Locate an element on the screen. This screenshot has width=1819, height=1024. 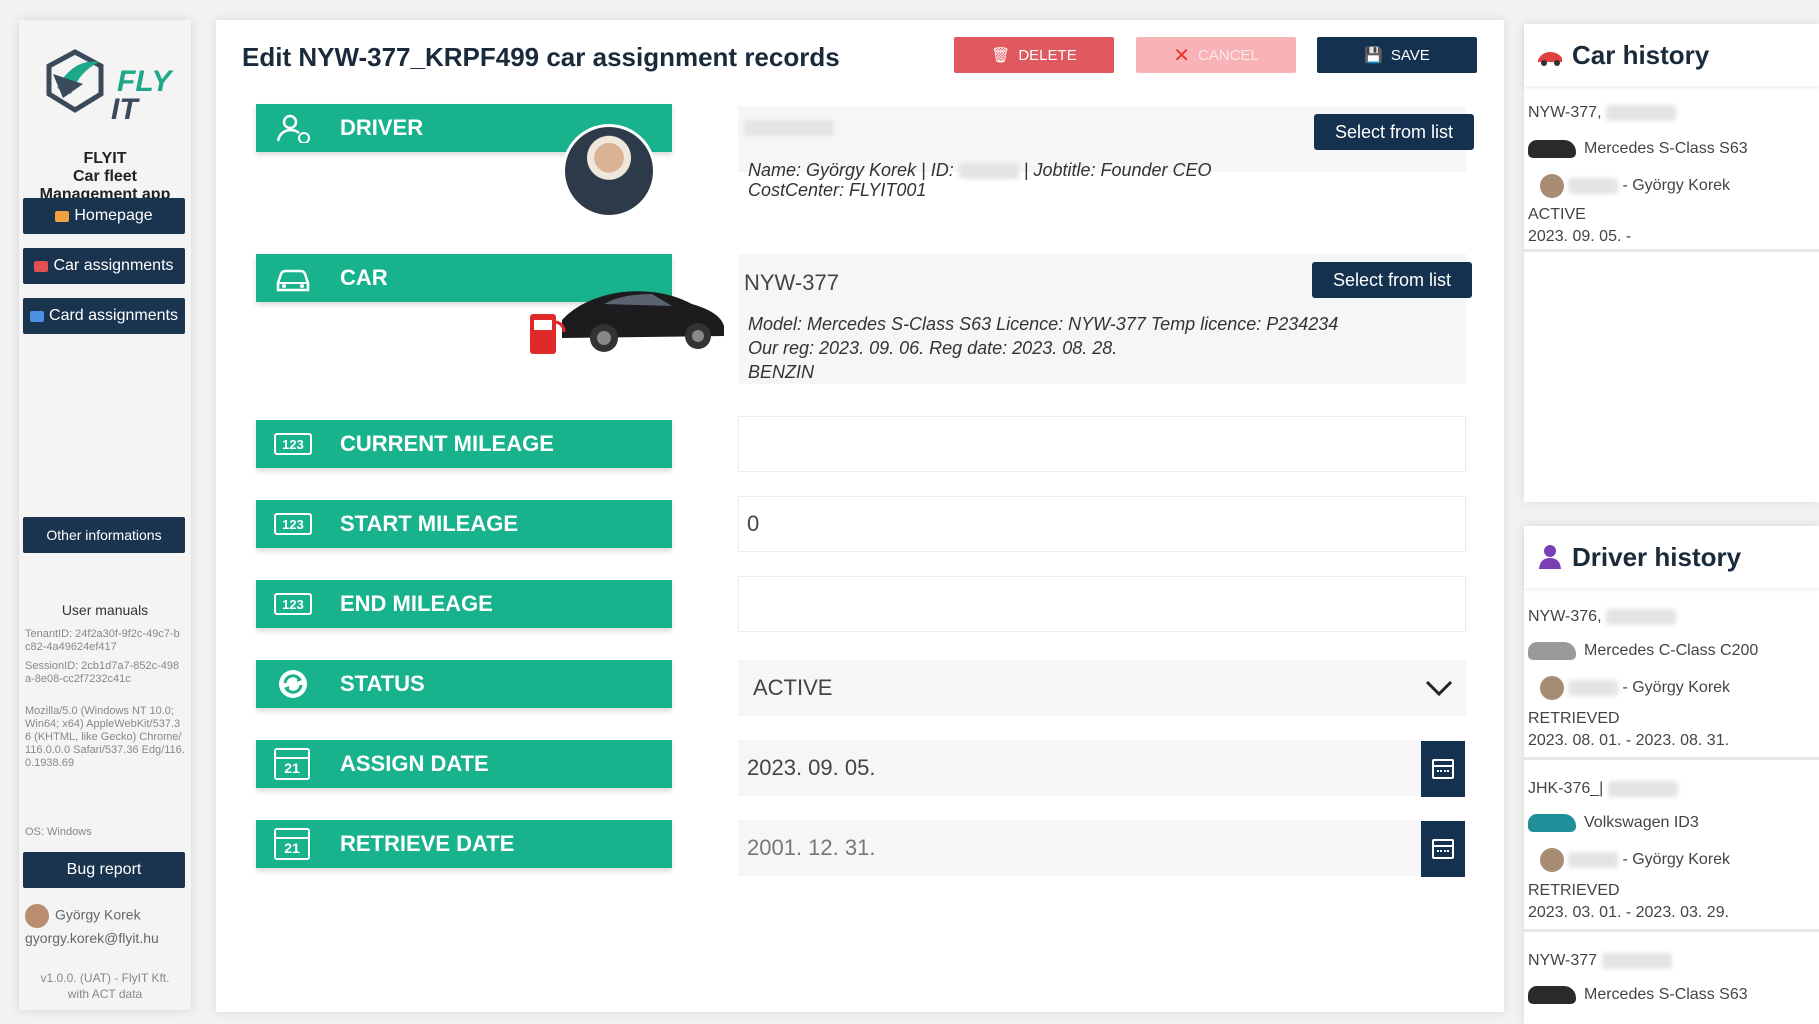
car-outline-icon is located at coordinates (293, 280).